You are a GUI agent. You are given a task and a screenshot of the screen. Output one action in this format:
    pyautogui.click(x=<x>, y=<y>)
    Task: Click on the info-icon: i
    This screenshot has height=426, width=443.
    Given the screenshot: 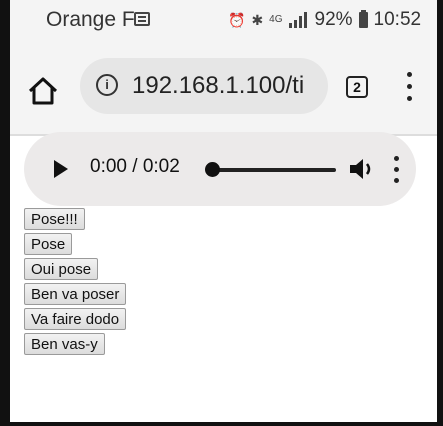 What is the action you would take?
    pyautogui.click(x=107, y=85)
    